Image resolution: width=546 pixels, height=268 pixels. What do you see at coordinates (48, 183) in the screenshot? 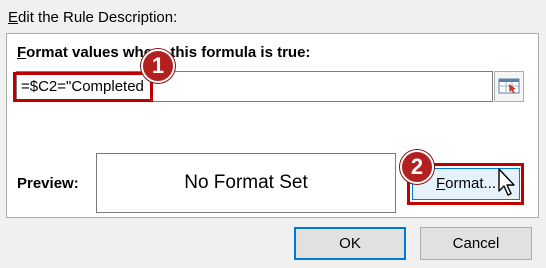
I see `preview-label: Preview:` at bounding box center [48, 183].